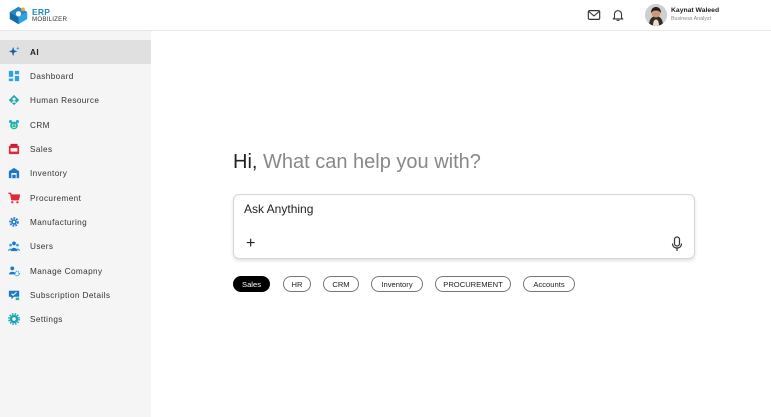  What do you see at coordinates (341, 284) in the screenshot?
I see `chip-crm: CRM` at bounding box center [341, 284].